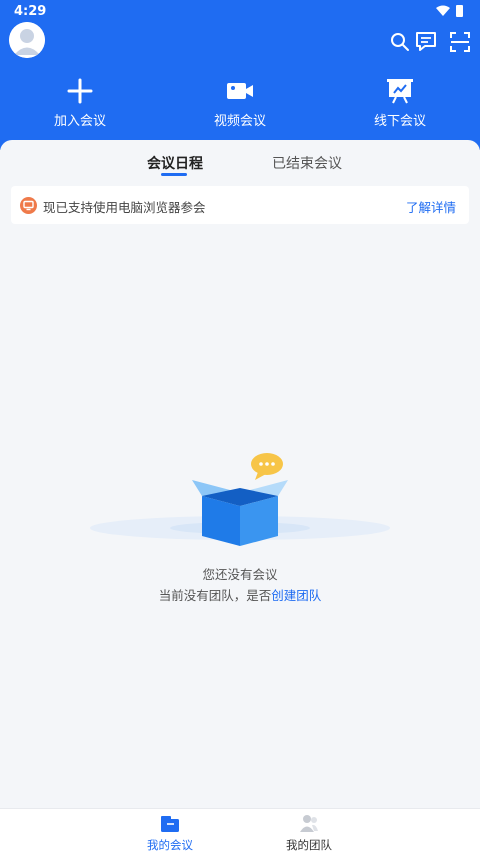 This screenshot has height=854, width=480. I want to click on wifi-icon, so click(443, 10).